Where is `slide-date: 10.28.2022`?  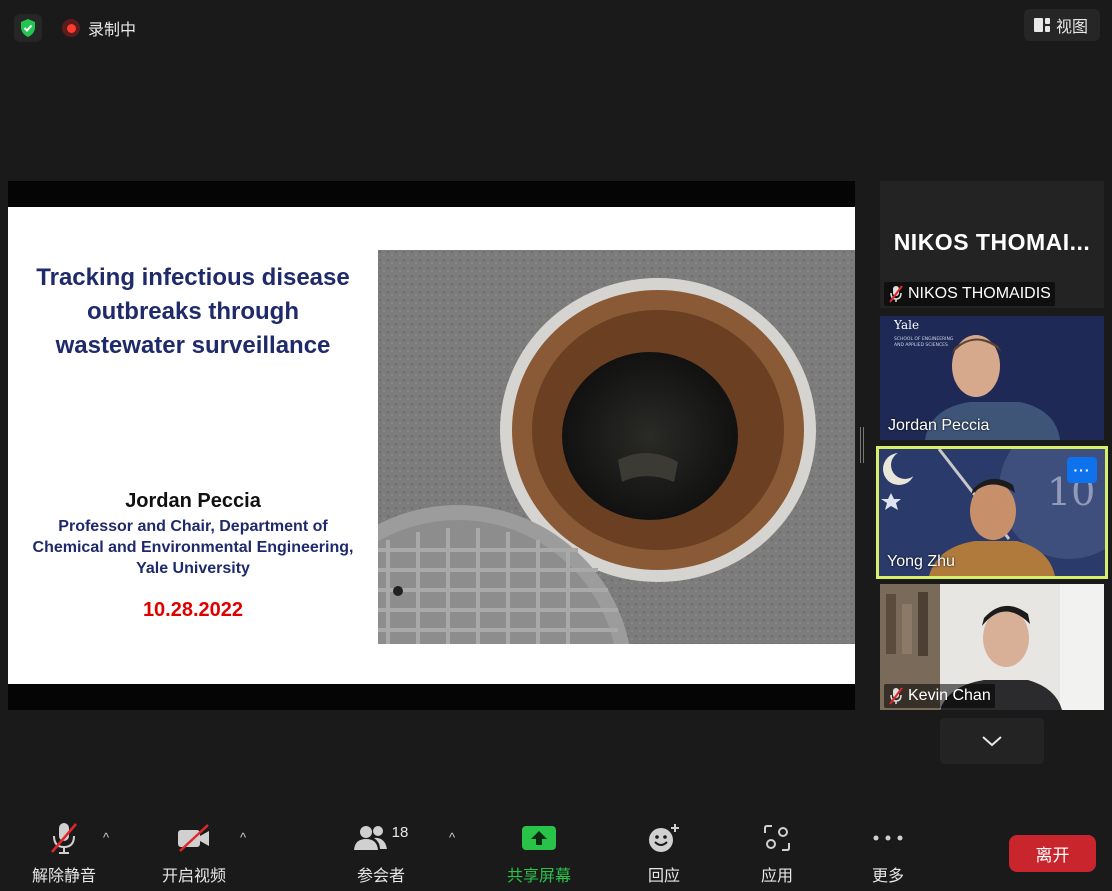 slide-date: 10.28.2022 is located at coordinates (193, 610).